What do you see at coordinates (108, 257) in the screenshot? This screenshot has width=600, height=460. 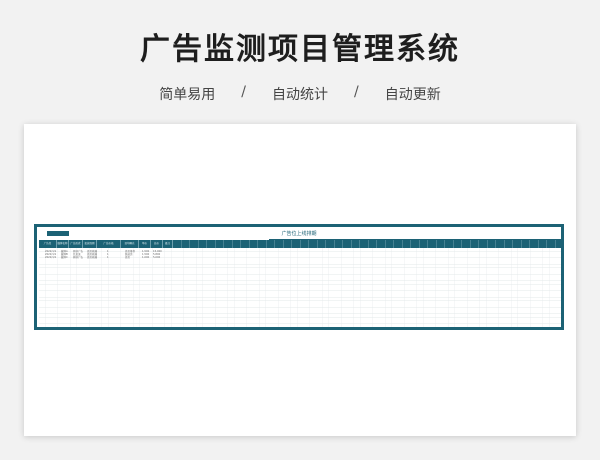 I see `table-cell: 1` at bounding box center [108, 257].